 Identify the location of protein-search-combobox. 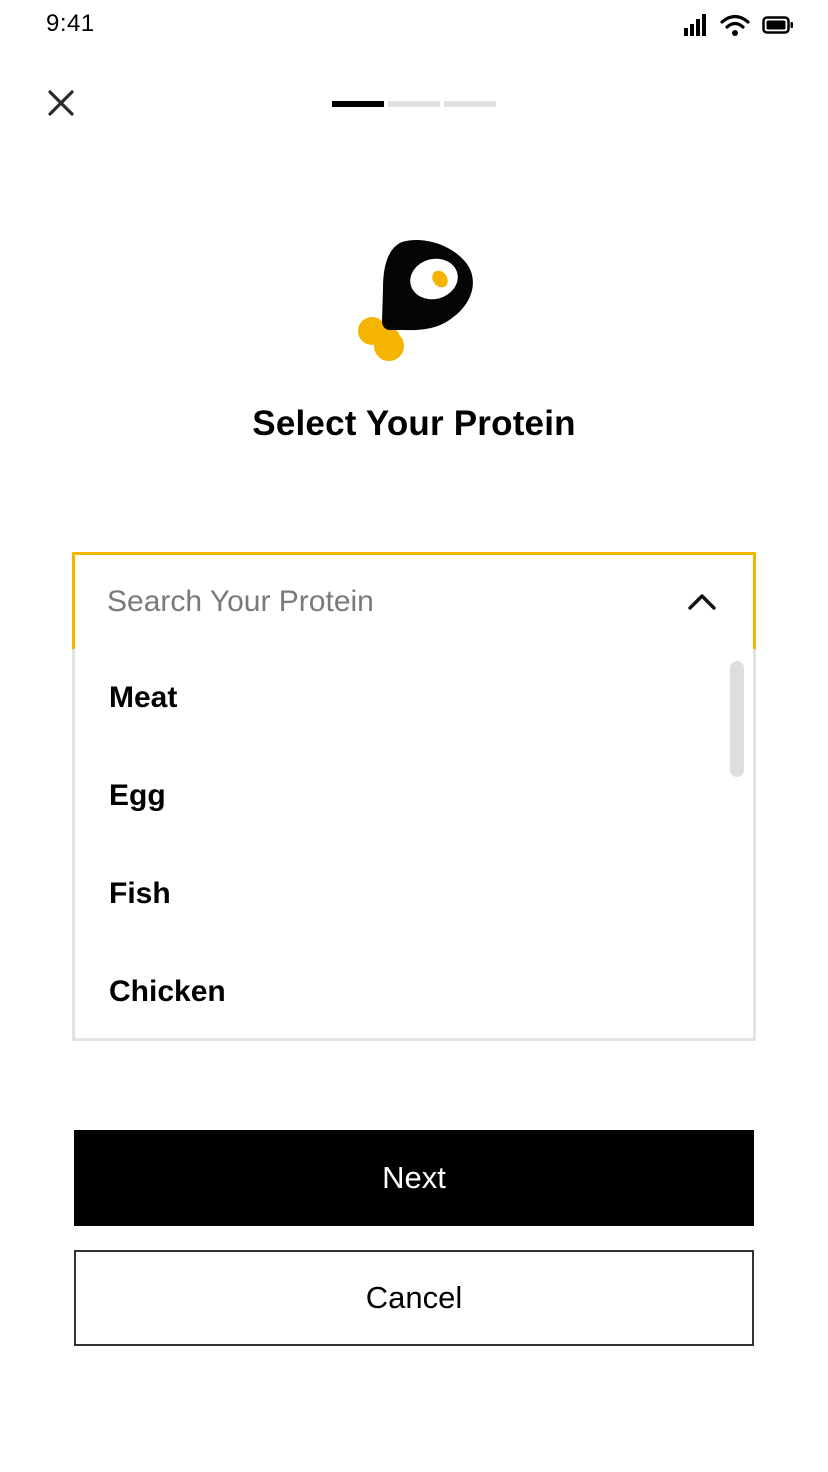
(414, 602).